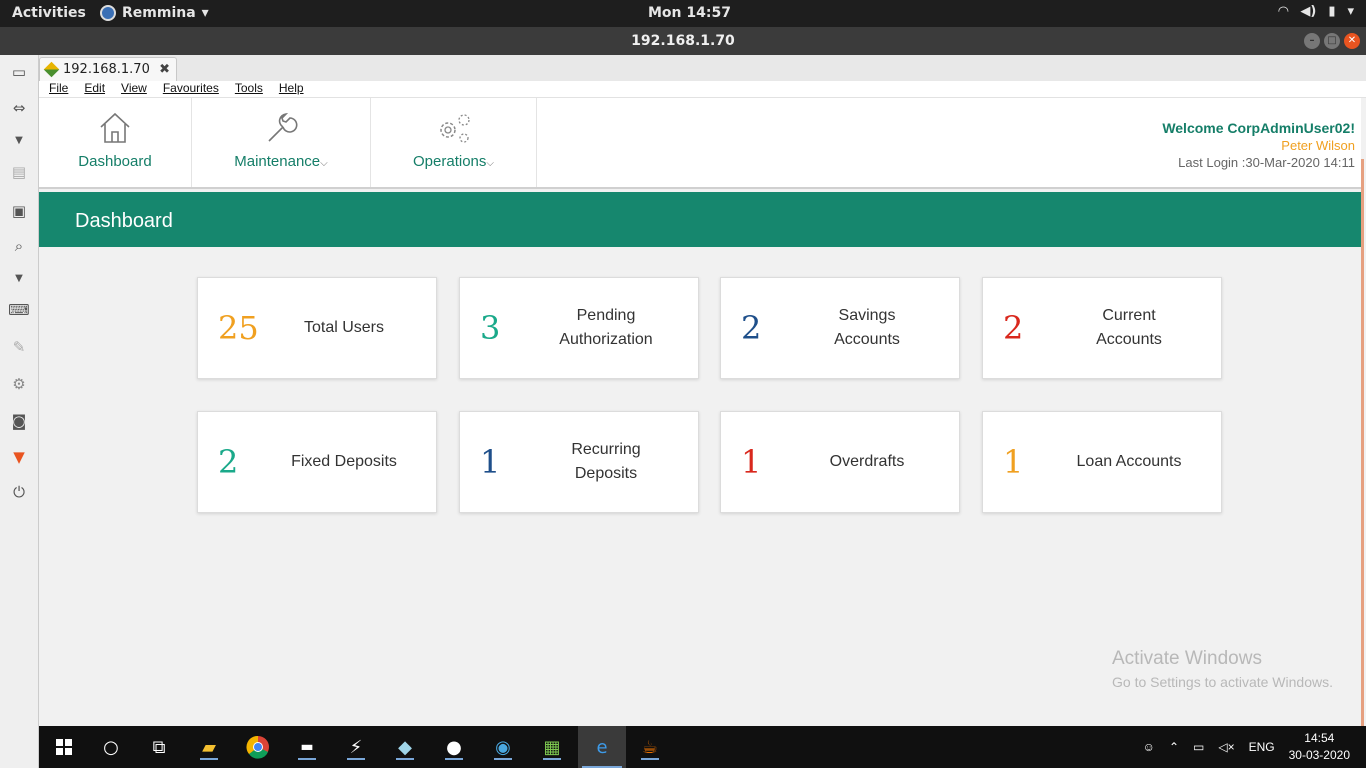 The width and height of the screenshot is (1366, 768). Describe the element at coordinates (1362, 463) in the screenshot. I see `scrollbar` at that location.